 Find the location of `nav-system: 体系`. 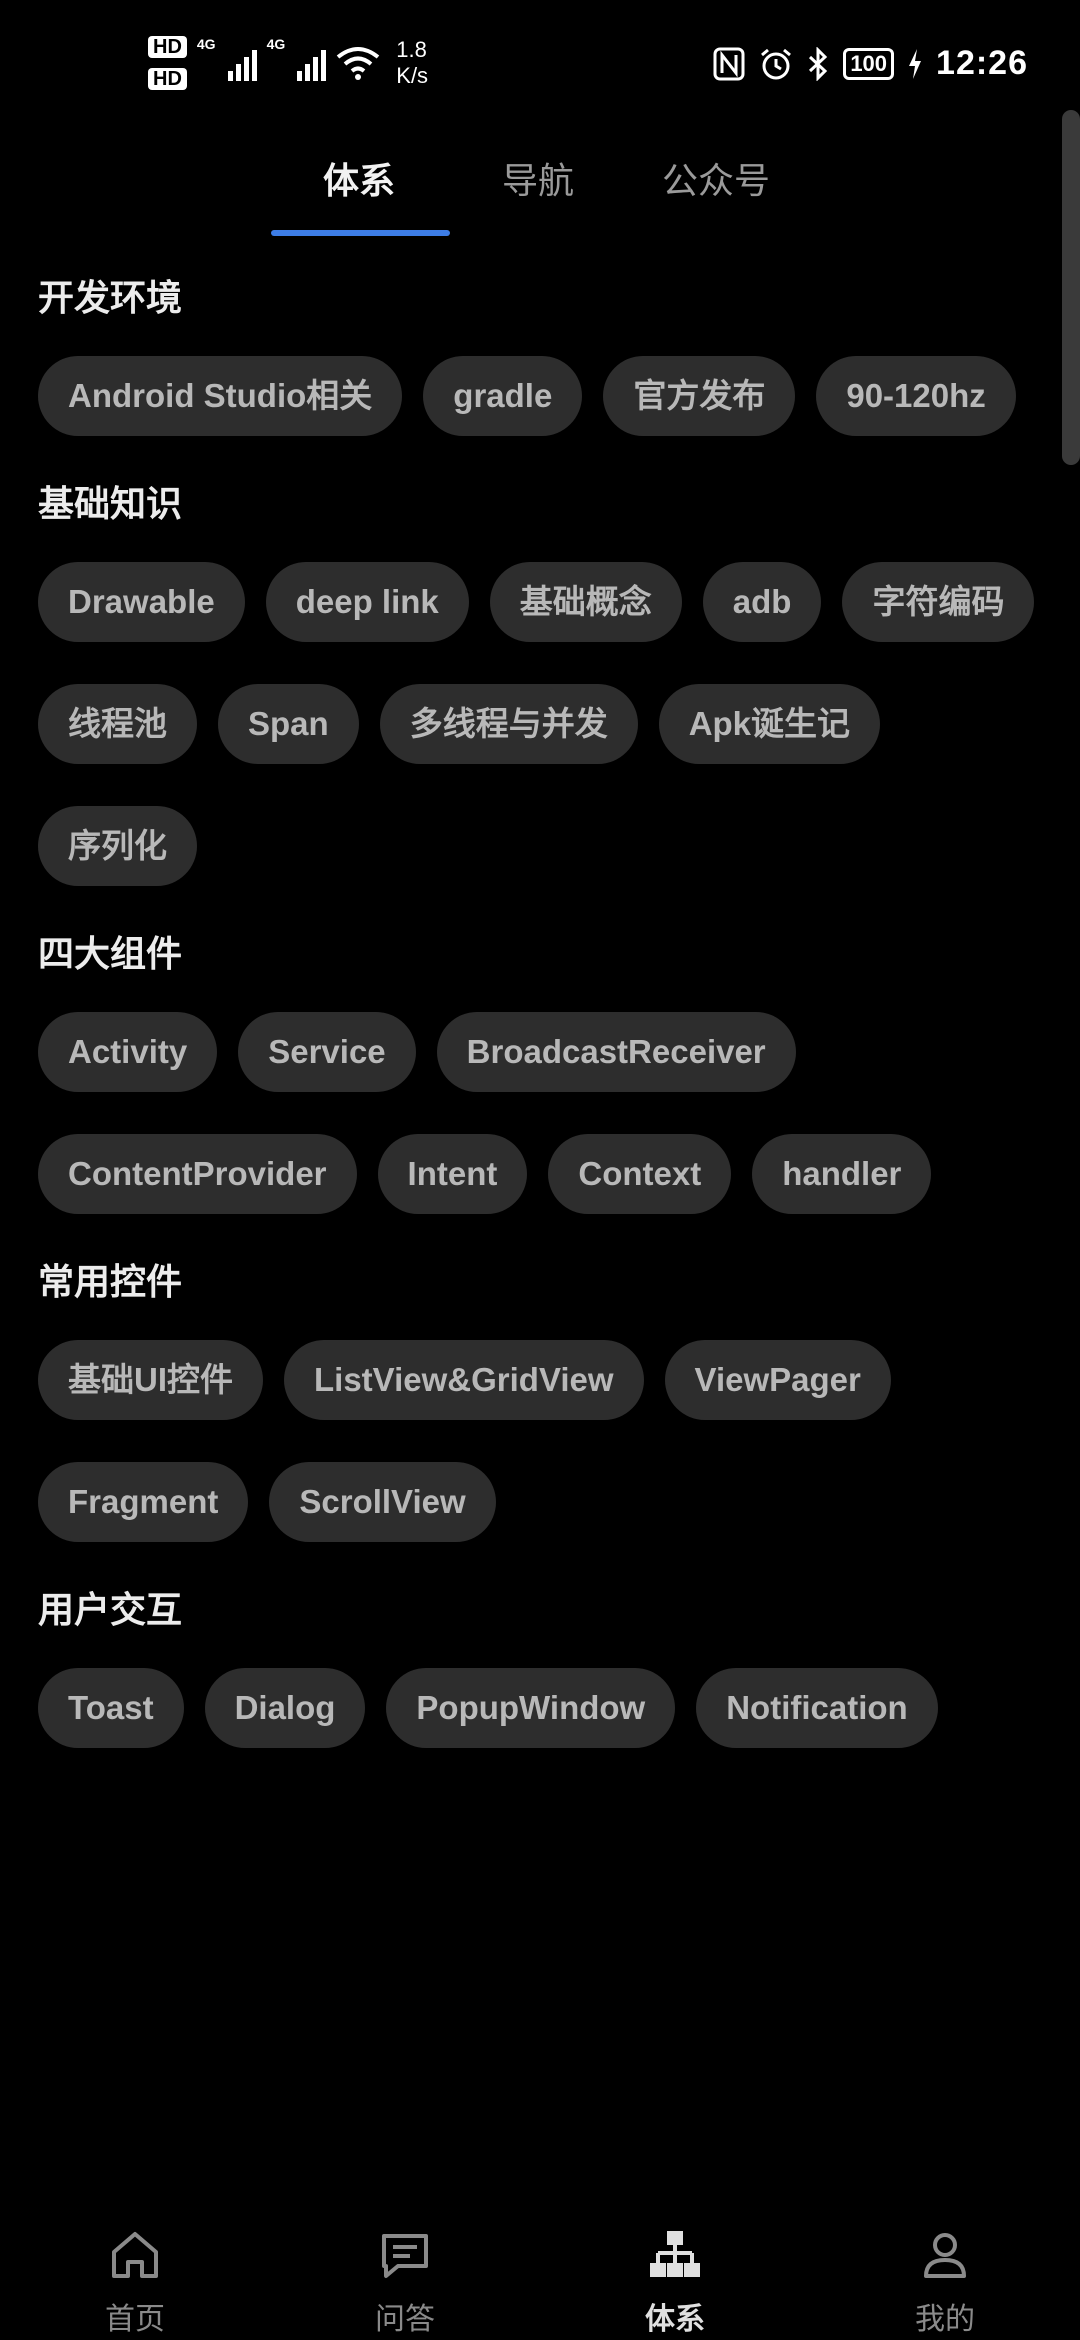

nav-system: 体系 is located at coordinates (675, 2270).